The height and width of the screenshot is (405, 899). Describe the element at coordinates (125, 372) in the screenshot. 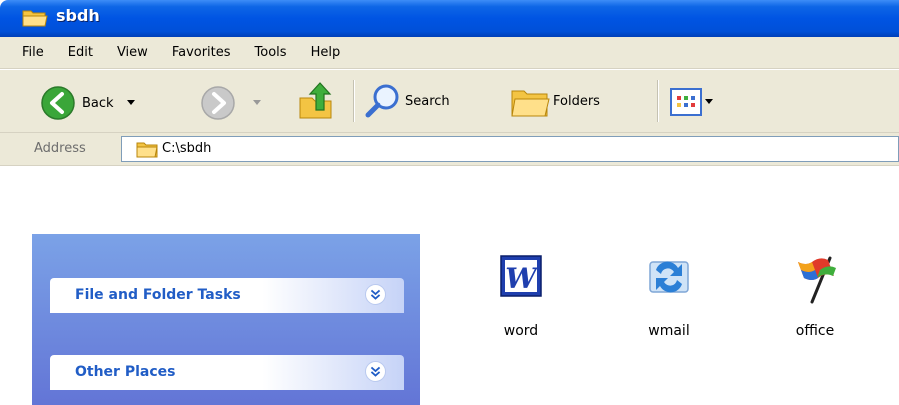

I see `group-title: Other Places` at that location.